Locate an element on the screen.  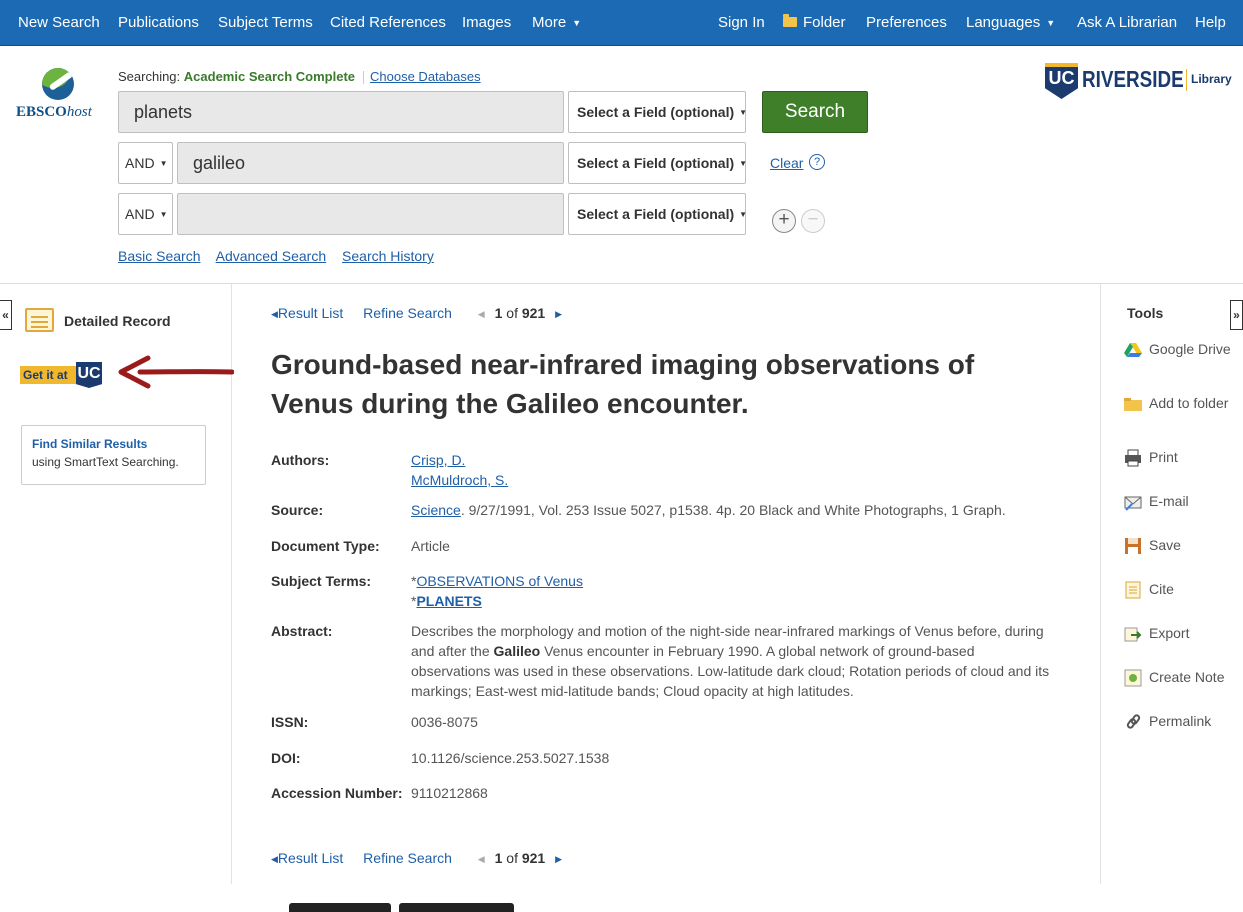
nav-more: More ▼ is located at coordinates (556, 22).